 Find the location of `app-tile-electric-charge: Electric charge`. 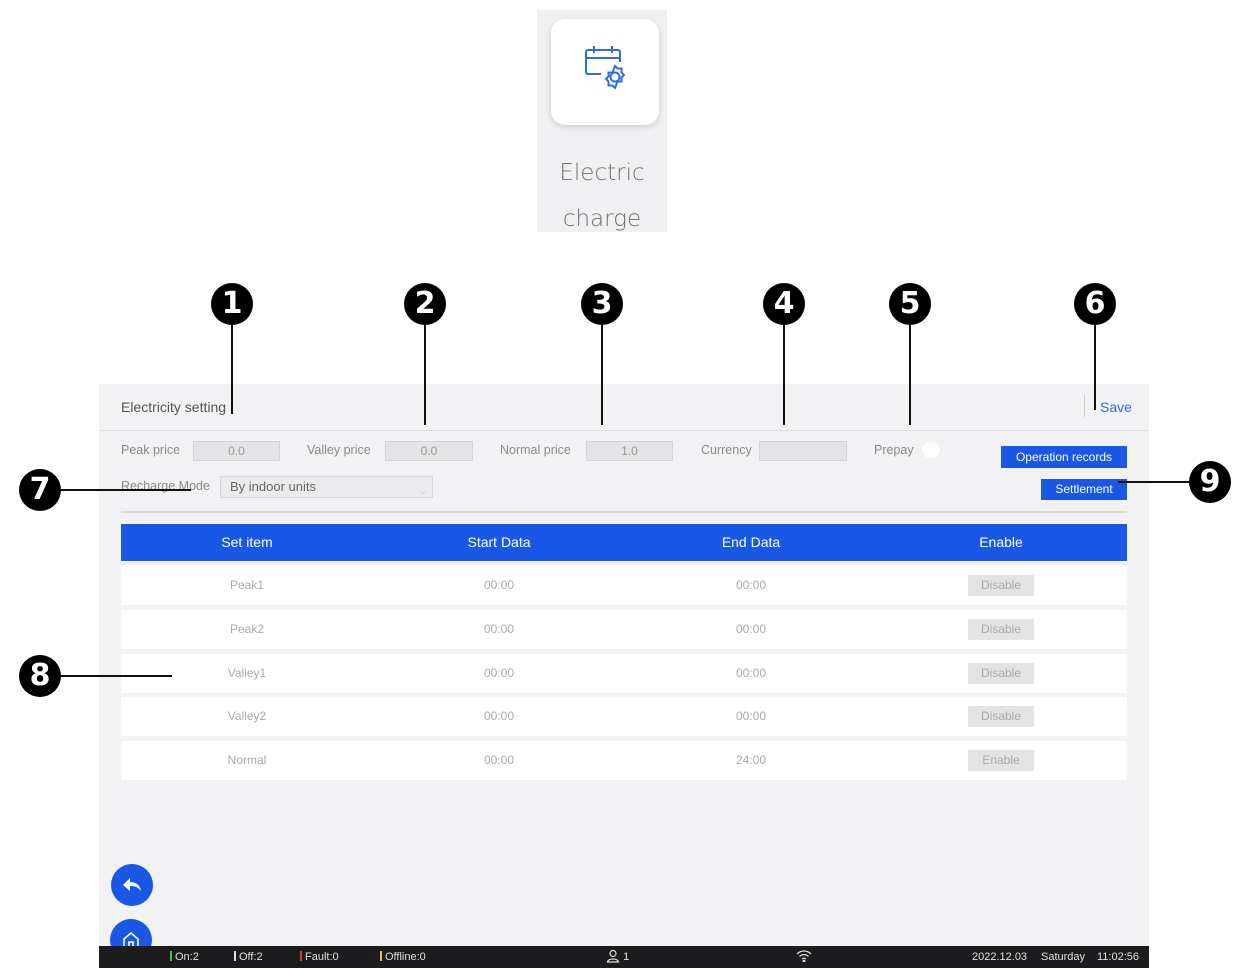

app-tile-electric-charge: Electric charge is located at coordinates (602, 121).